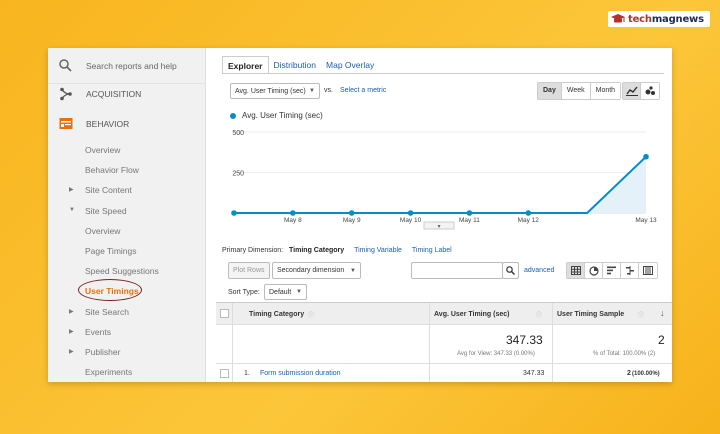 Image resolution: width=720 pixels, height=434 pixels. I want to click on table-search-input, so click(457, 270).